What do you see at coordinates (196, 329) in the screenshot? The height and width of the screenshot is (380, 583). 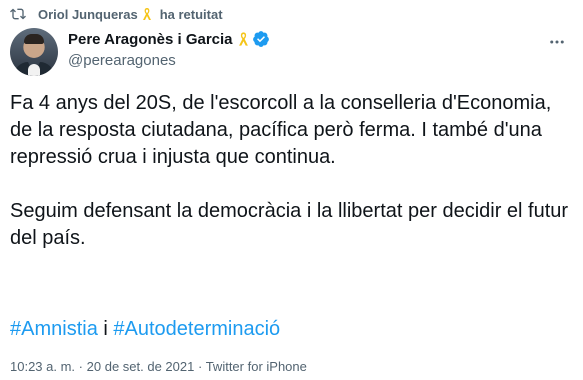 I see `hashtag-autodeterminacio-link: #Autodeterminació` at bounding box center [196, 329].